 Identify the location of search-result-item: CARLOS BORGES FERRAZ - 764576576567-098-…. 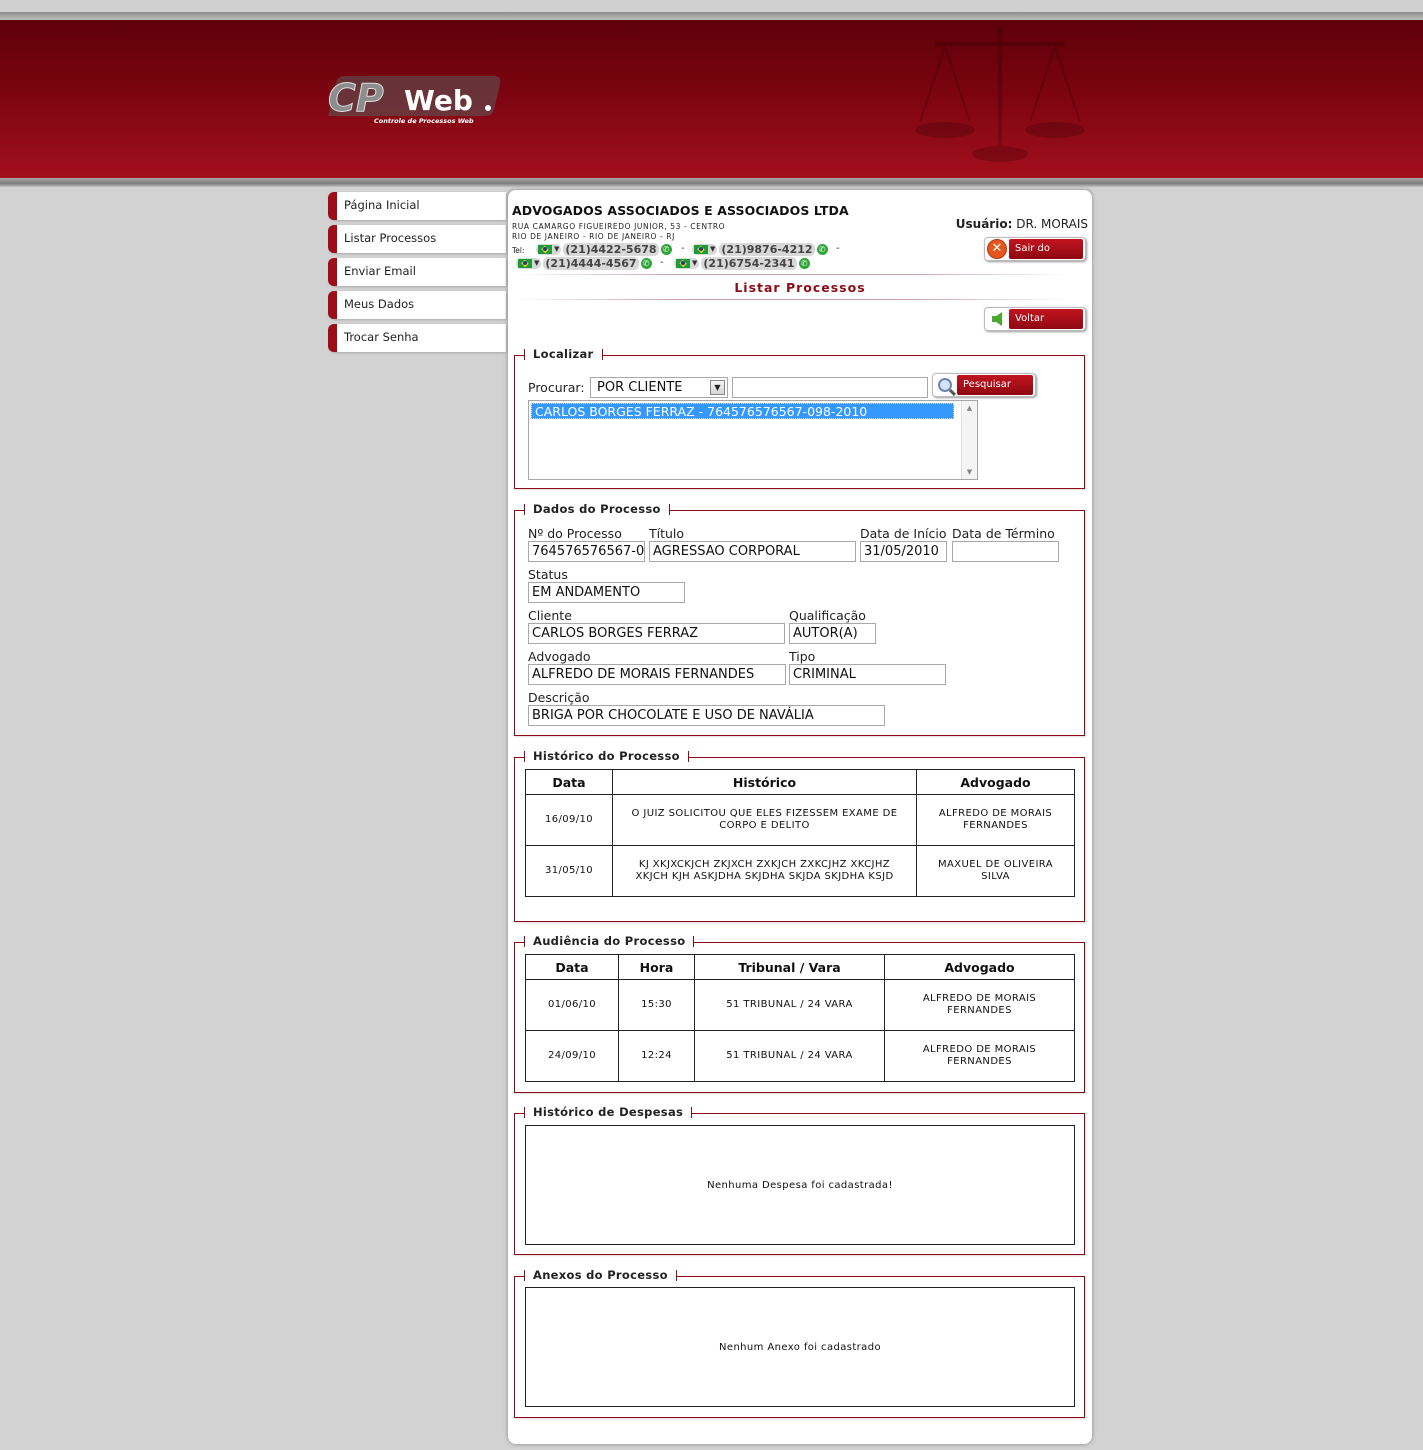
(742, 411).